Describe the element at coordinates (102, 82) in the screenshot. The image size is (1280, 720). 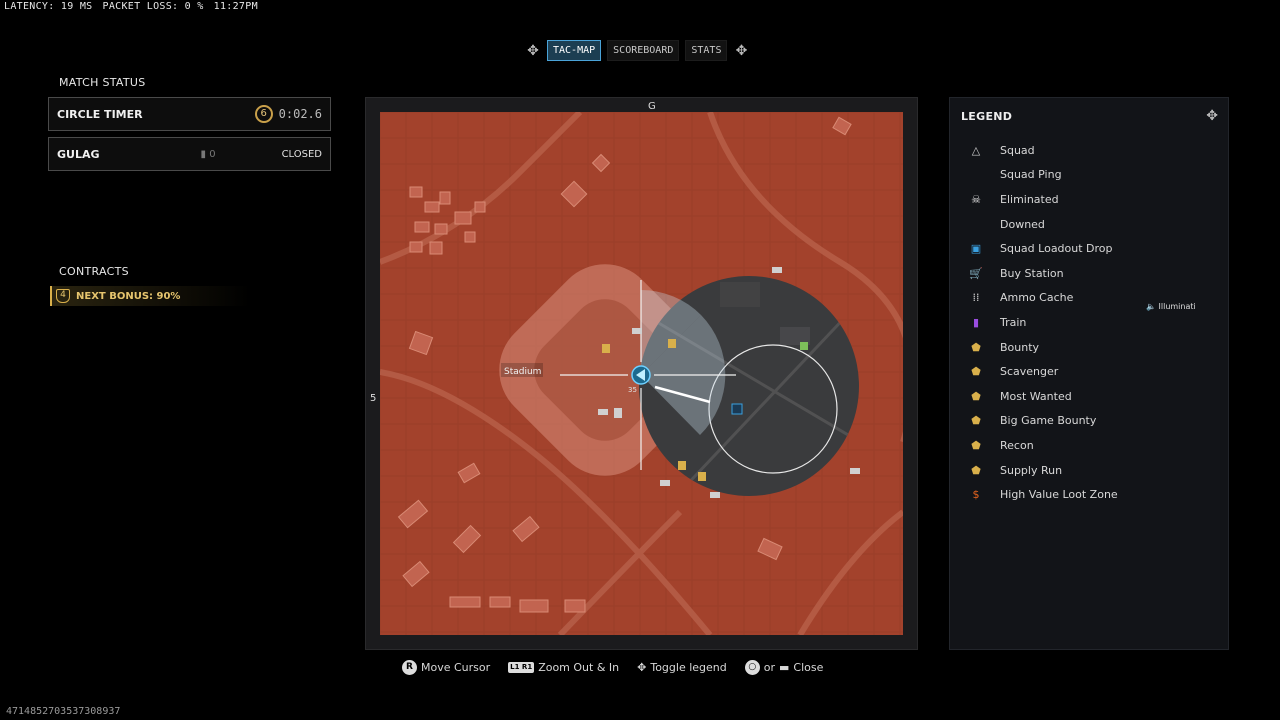
I see `match-status-title: MATCH STATUS` at that location.